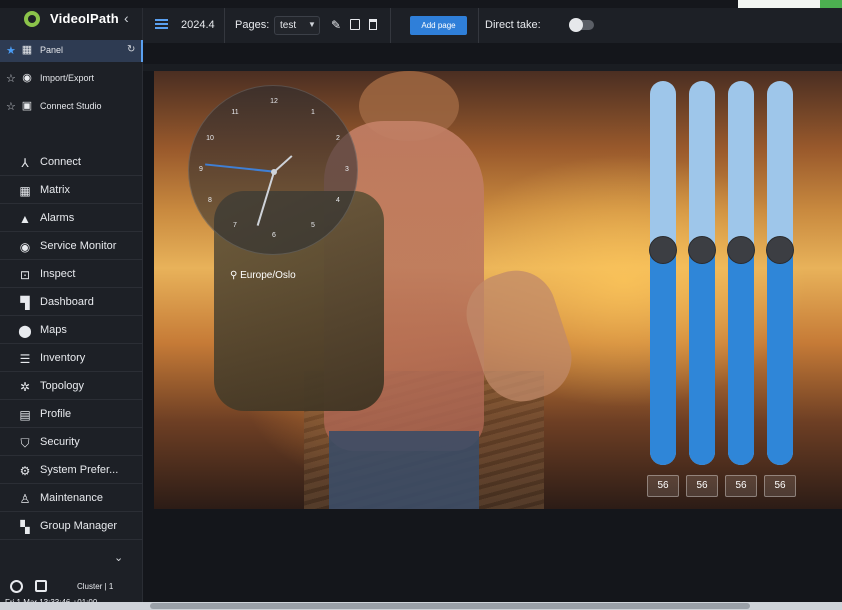 The height and width of the screenshot is (610, 842). Describe the element at coordinates (16, 586) in the screenshot. I see `user-icon` at that location.